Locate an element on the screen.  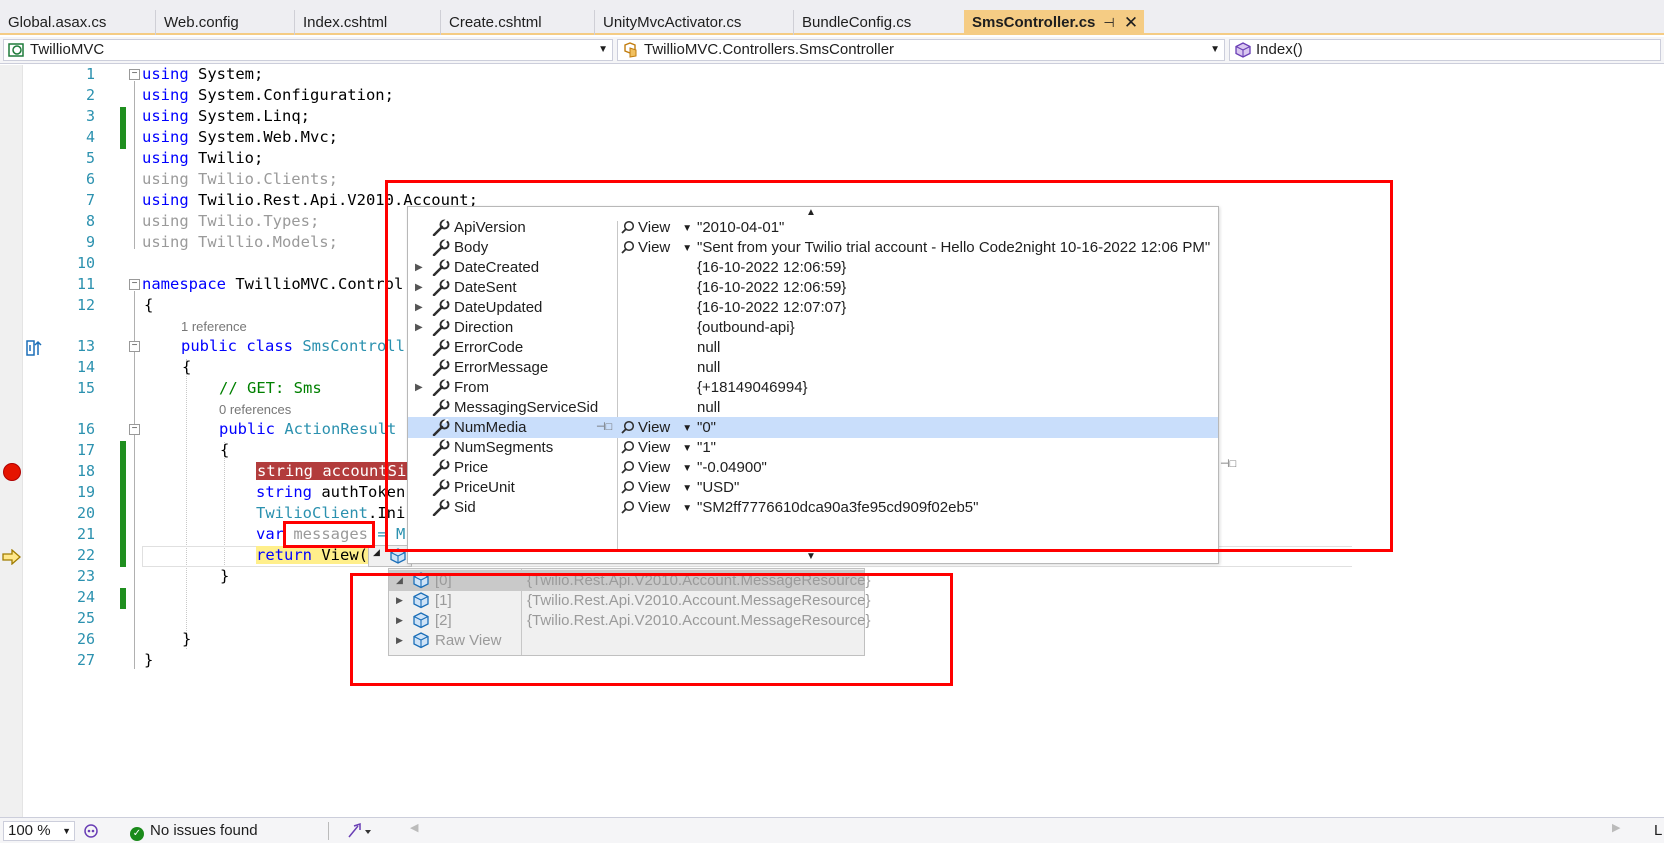
codelens-references: 0 references is located at coordinates (255, 409).